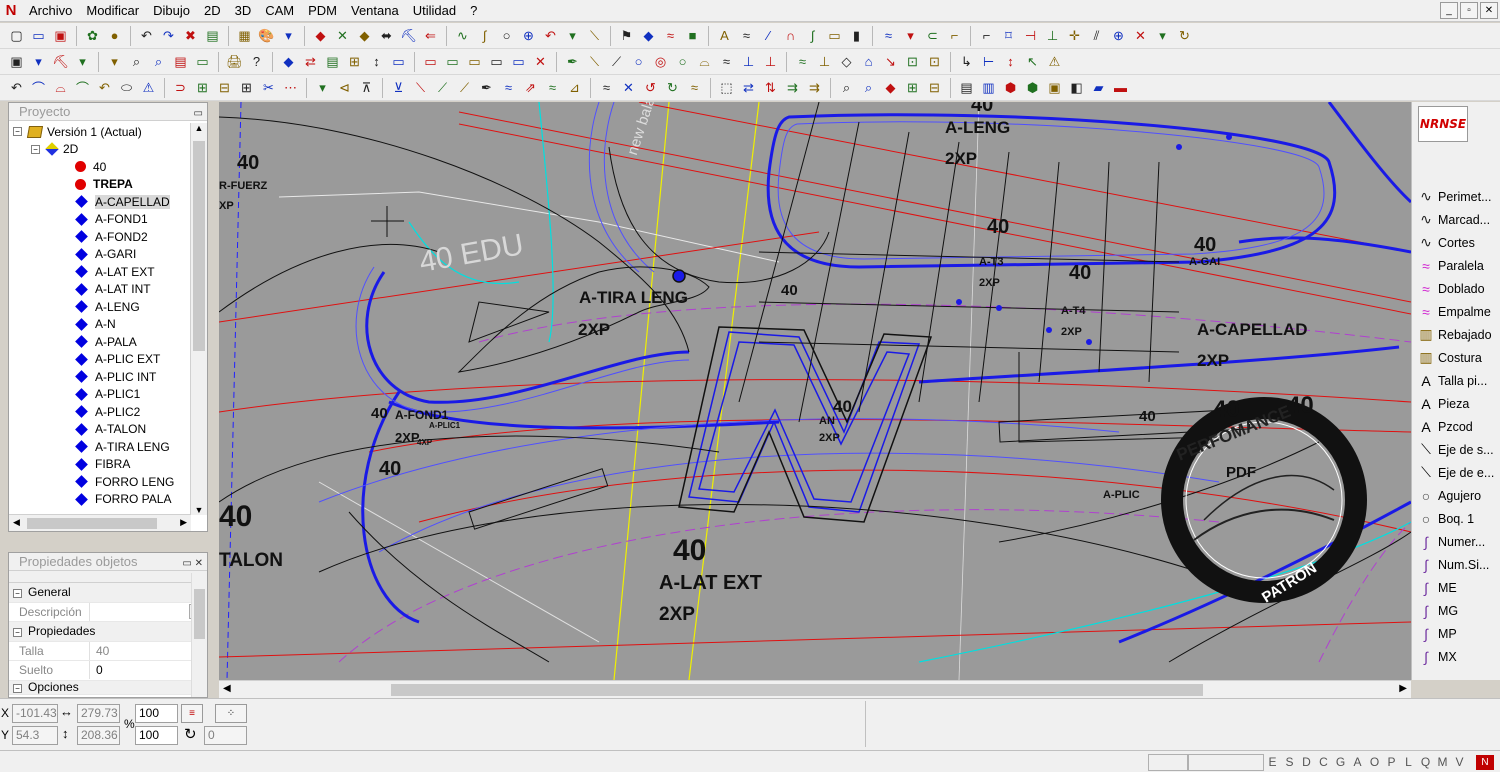 This screenshot has height=772, width=1500. What do you see at coordinates (108, 593) in the screenshot?
I see `group-general: − General` at bounding box center [108, 593].